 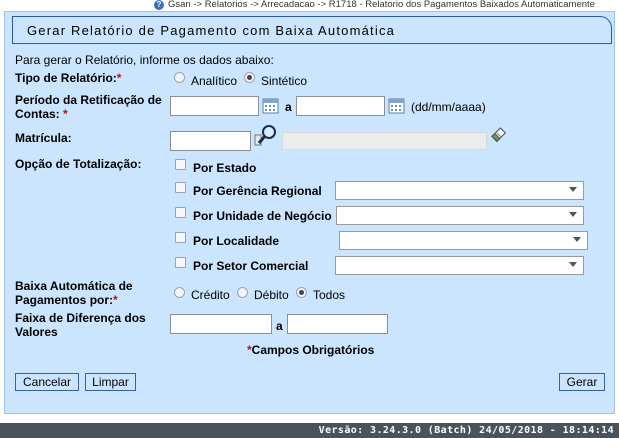 What do you see at coordinates (47, 382) in the screenshot?
I see `cancel-button: Cancelar` at bounding box center [47, 382].